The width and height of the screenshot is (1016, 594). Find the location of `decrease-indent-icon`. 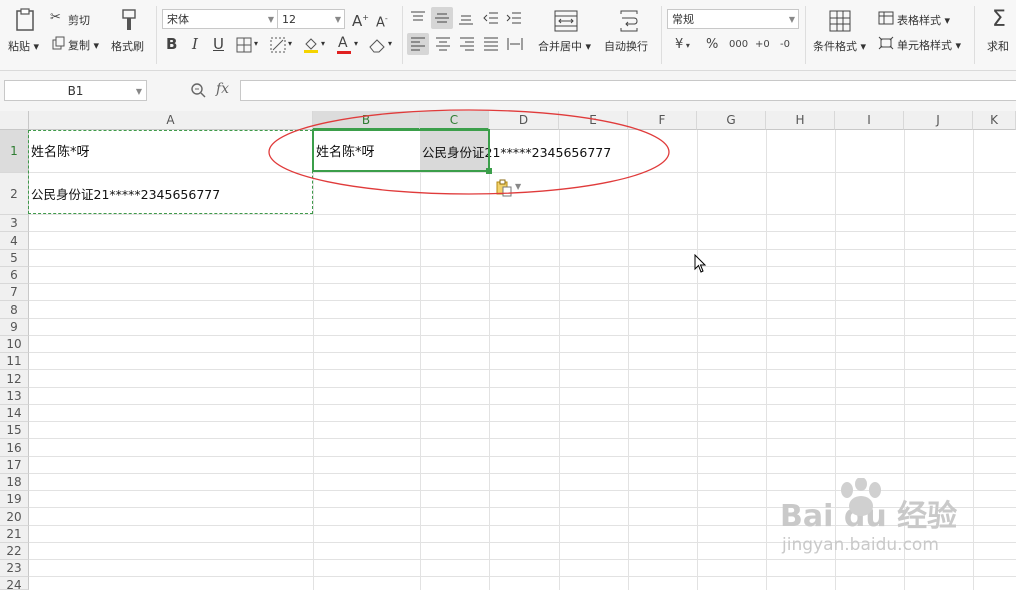

decrease-indent-icon is located at coordinates (491, 18).